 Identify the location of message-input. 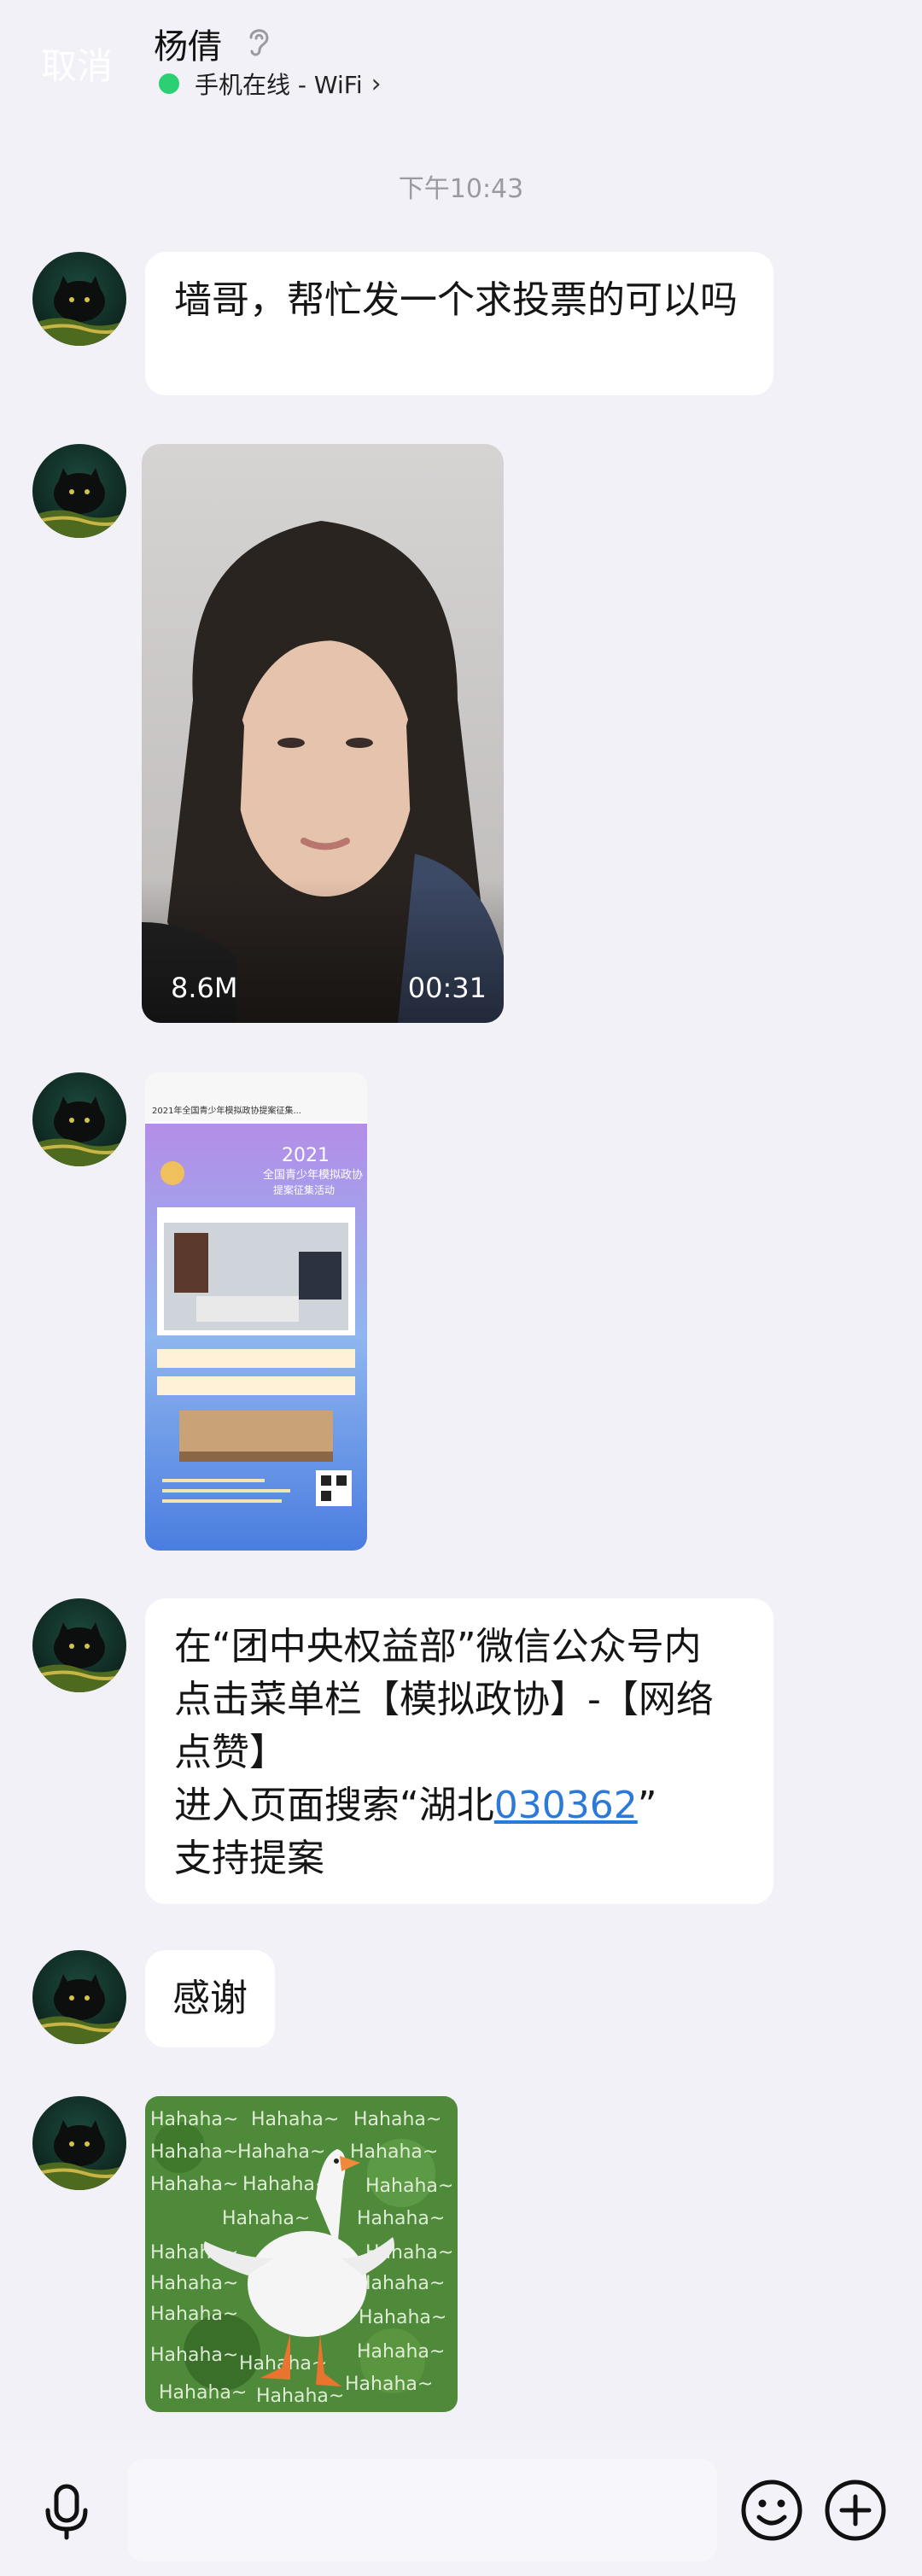
(423, 2510).